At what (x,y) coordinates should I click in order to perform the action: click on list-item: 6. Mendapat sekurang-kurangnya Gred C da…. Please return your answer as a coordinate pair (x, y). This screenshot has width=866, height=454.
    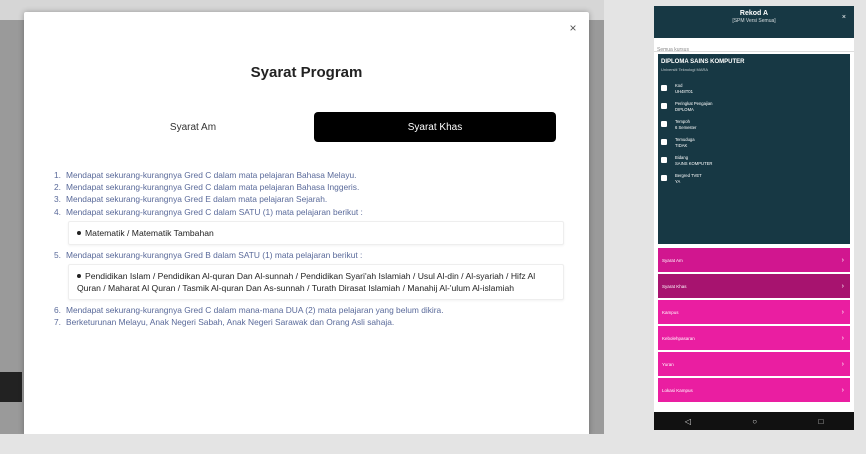
    Looking at the image, I should click on (249, 309).